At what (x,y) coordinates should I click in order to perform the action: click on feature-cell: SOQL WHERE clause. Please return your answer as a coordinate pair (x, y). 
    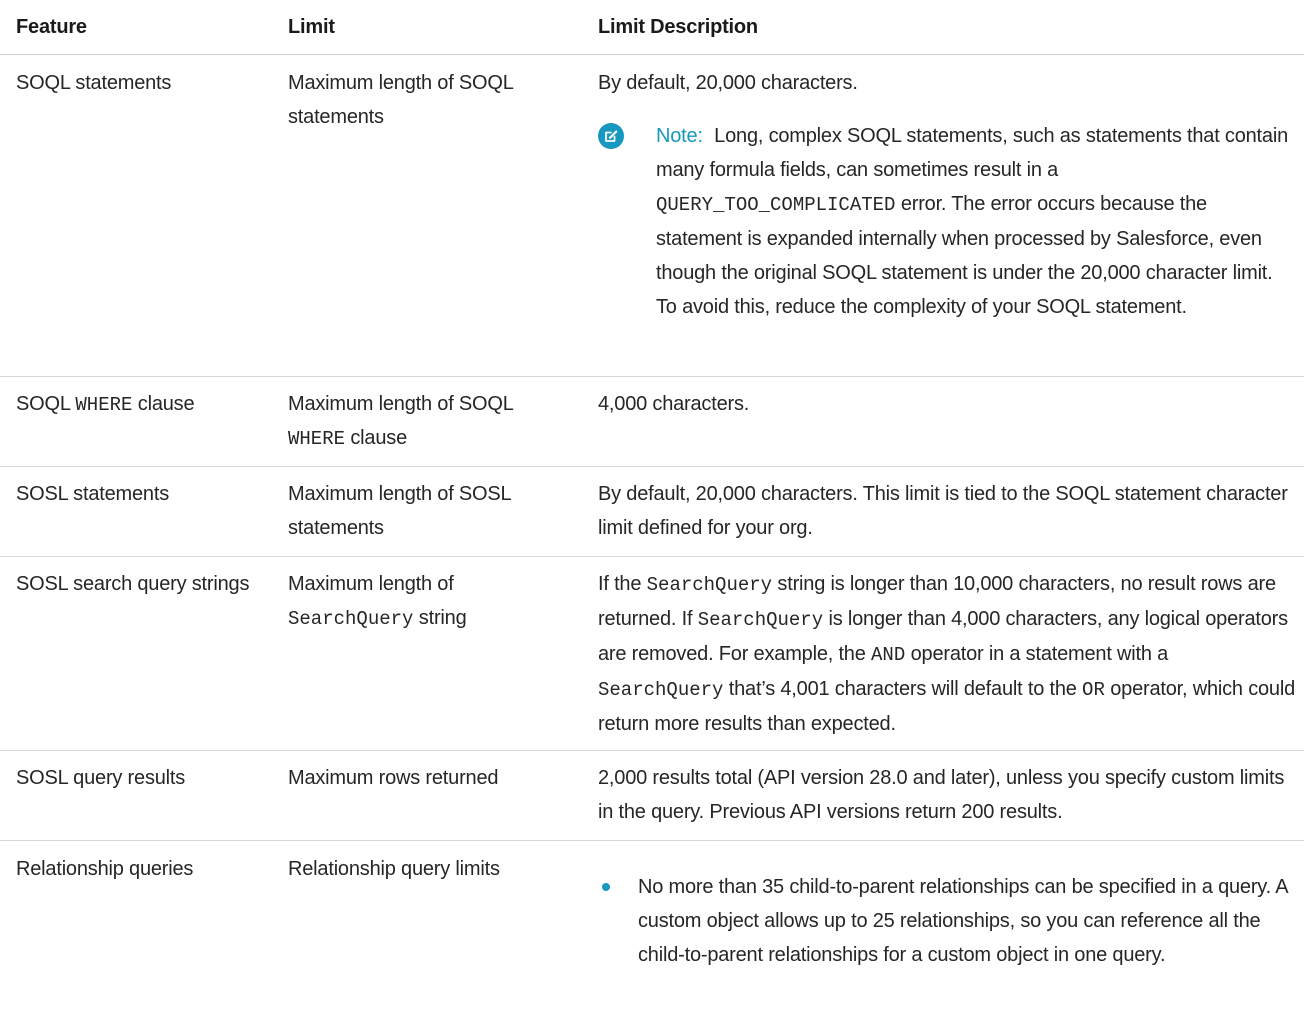
    Looking at the image, I should click on (105, 404).